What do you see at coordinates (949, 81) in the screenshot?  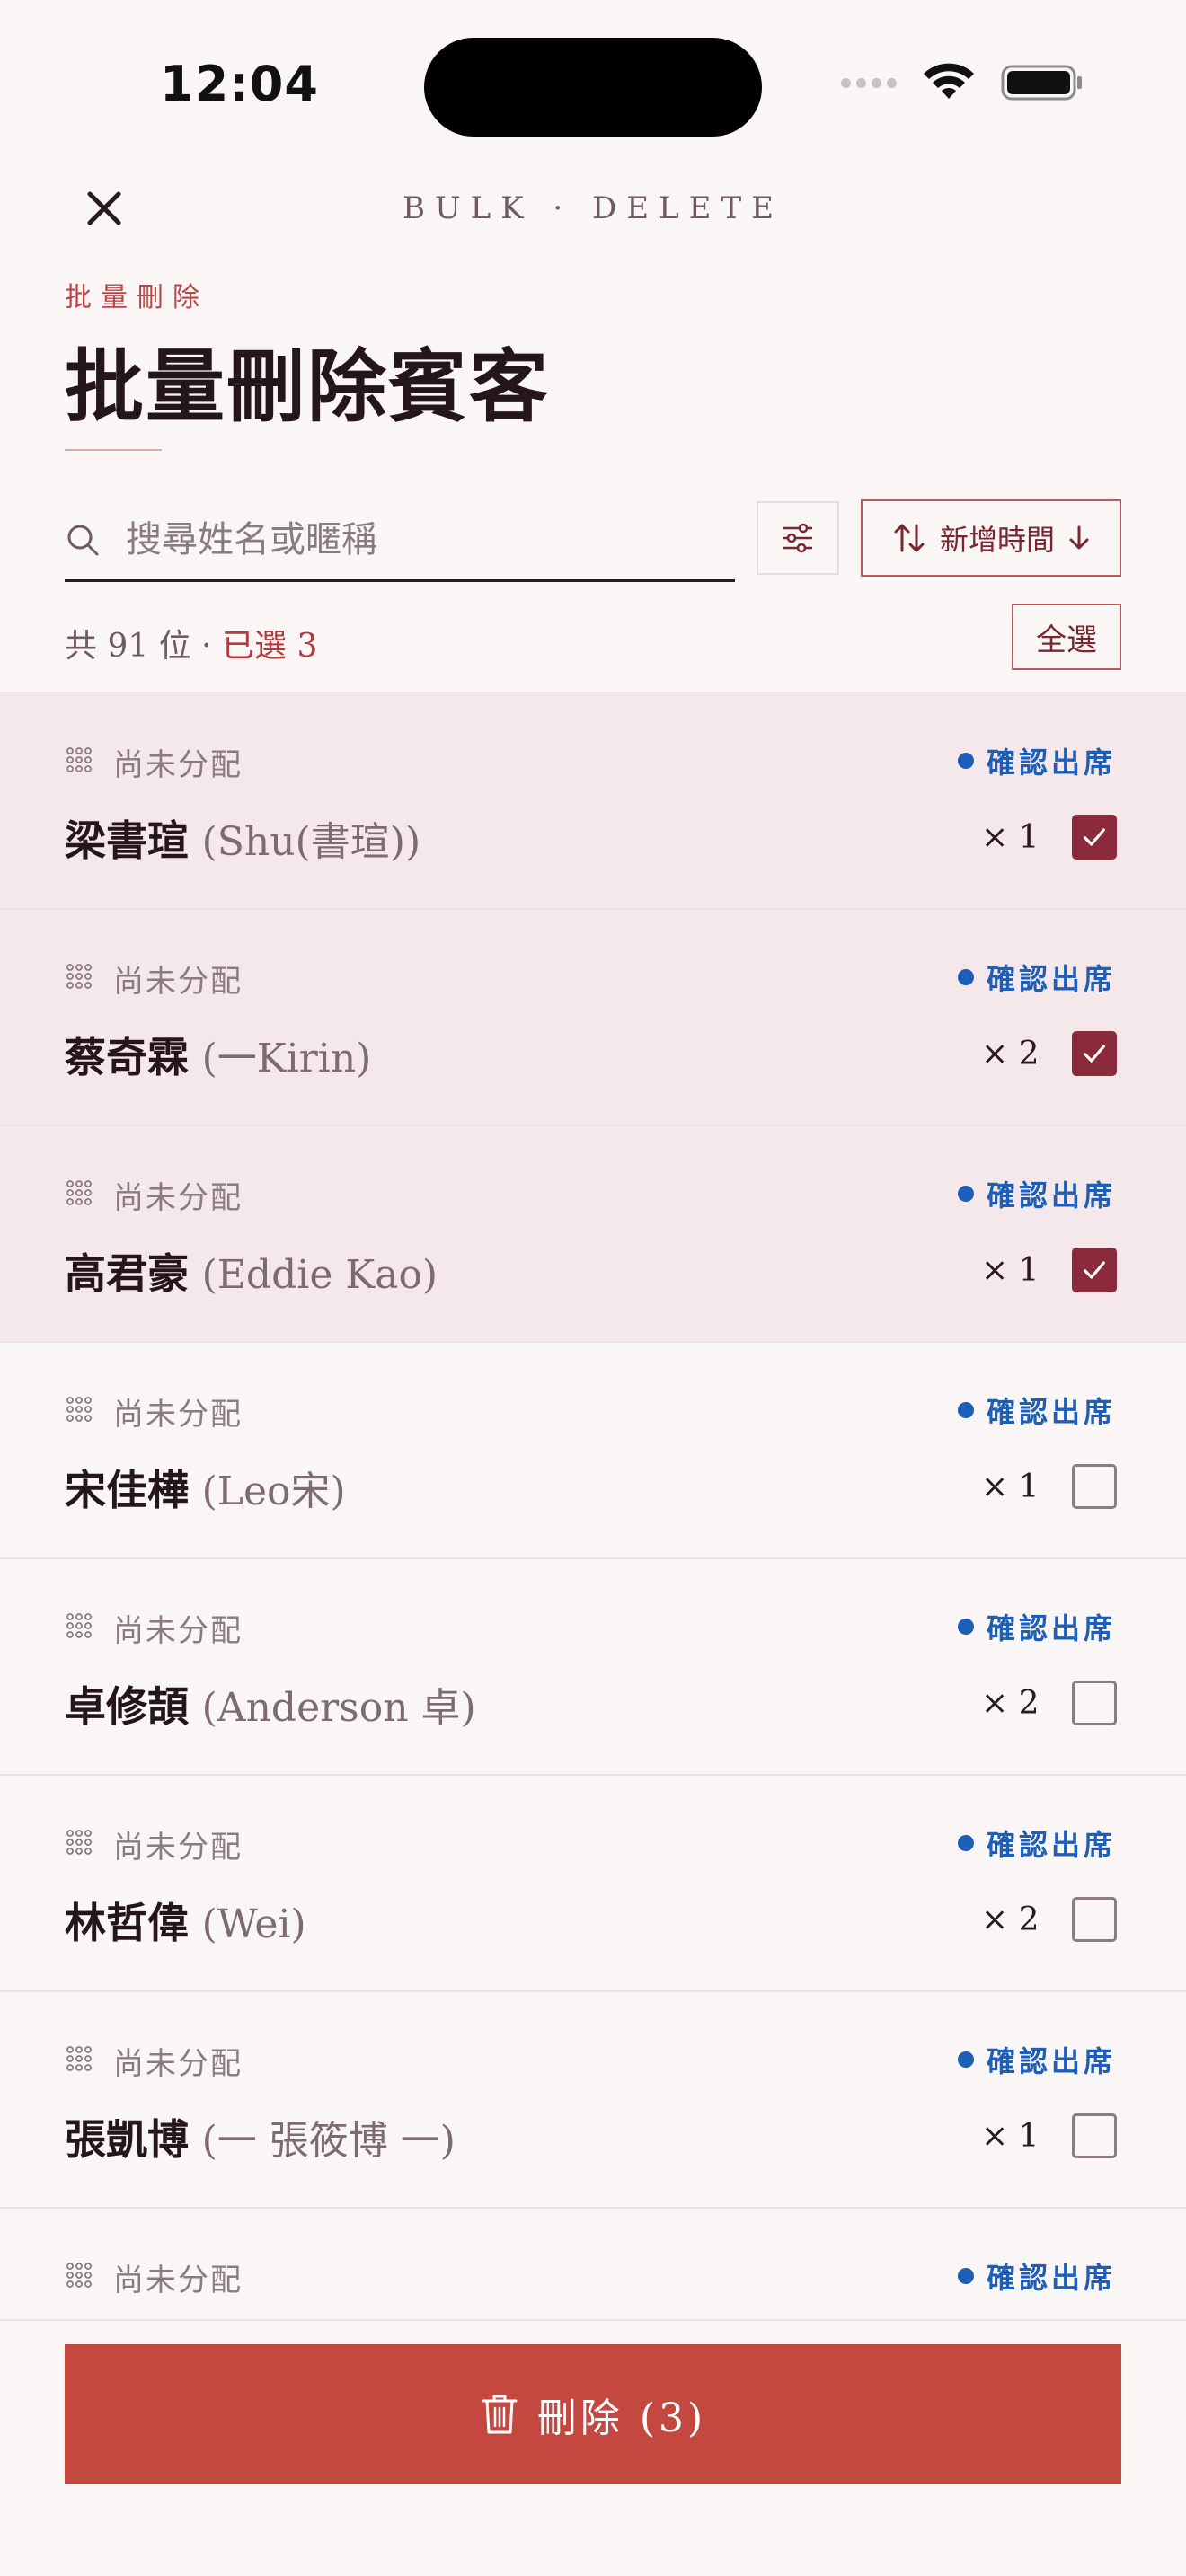 I see `wifi-icon` at bounding box center [949, 81].